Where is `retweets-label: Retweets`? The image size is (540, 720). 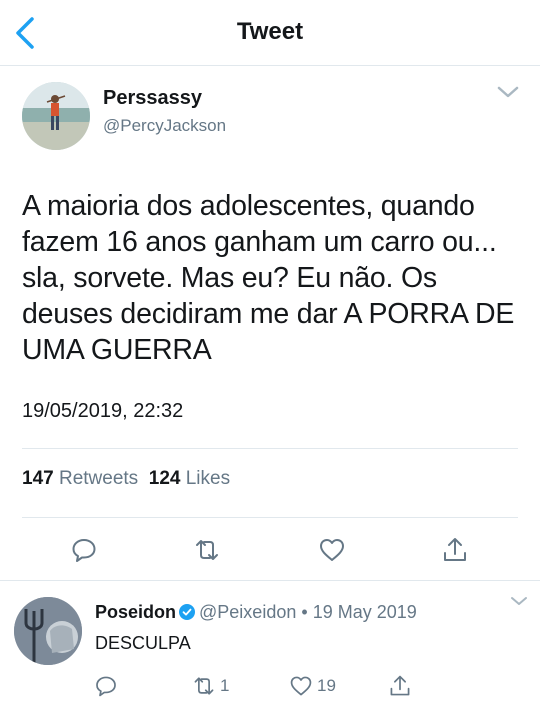 retweets-label: Retweets is located at coordinates (98, 478).